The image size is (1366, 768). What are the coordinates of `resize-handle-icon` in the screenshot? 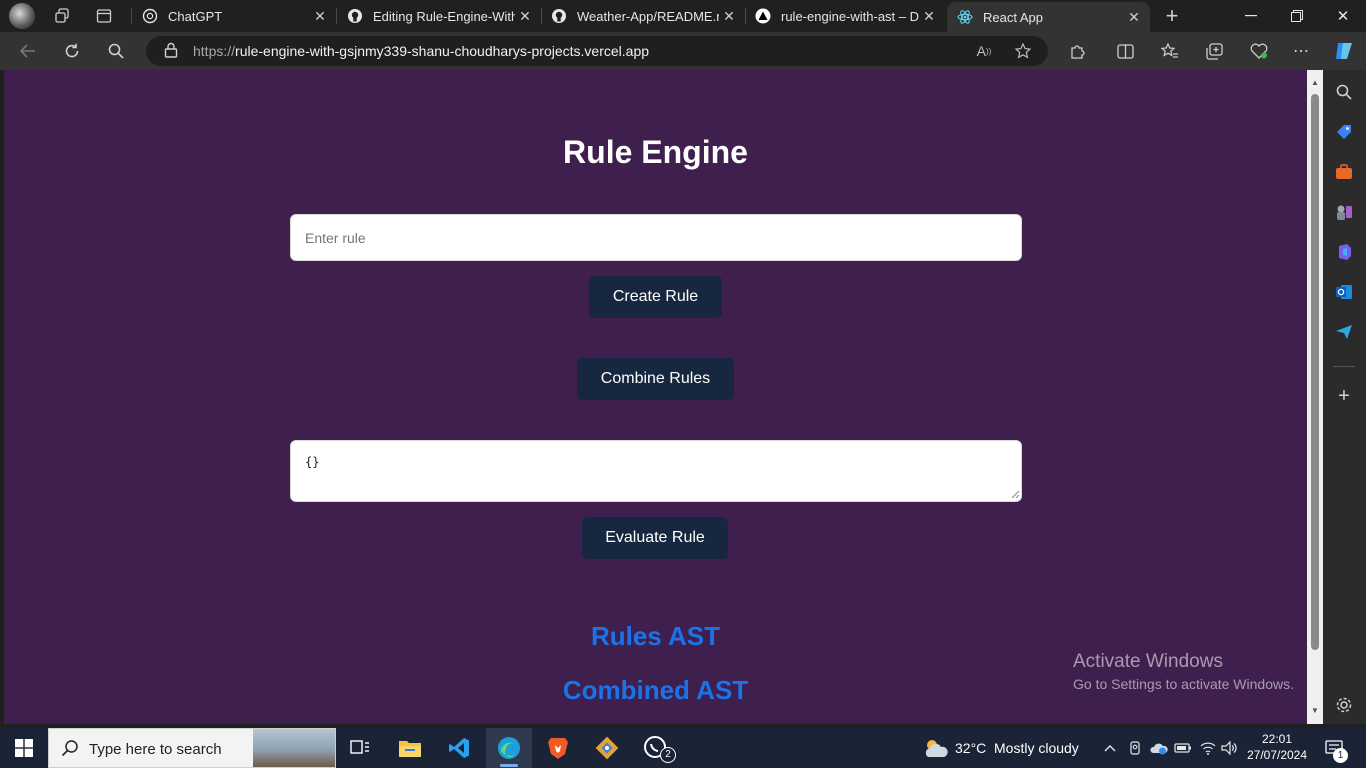 It's located at (1015, 494).